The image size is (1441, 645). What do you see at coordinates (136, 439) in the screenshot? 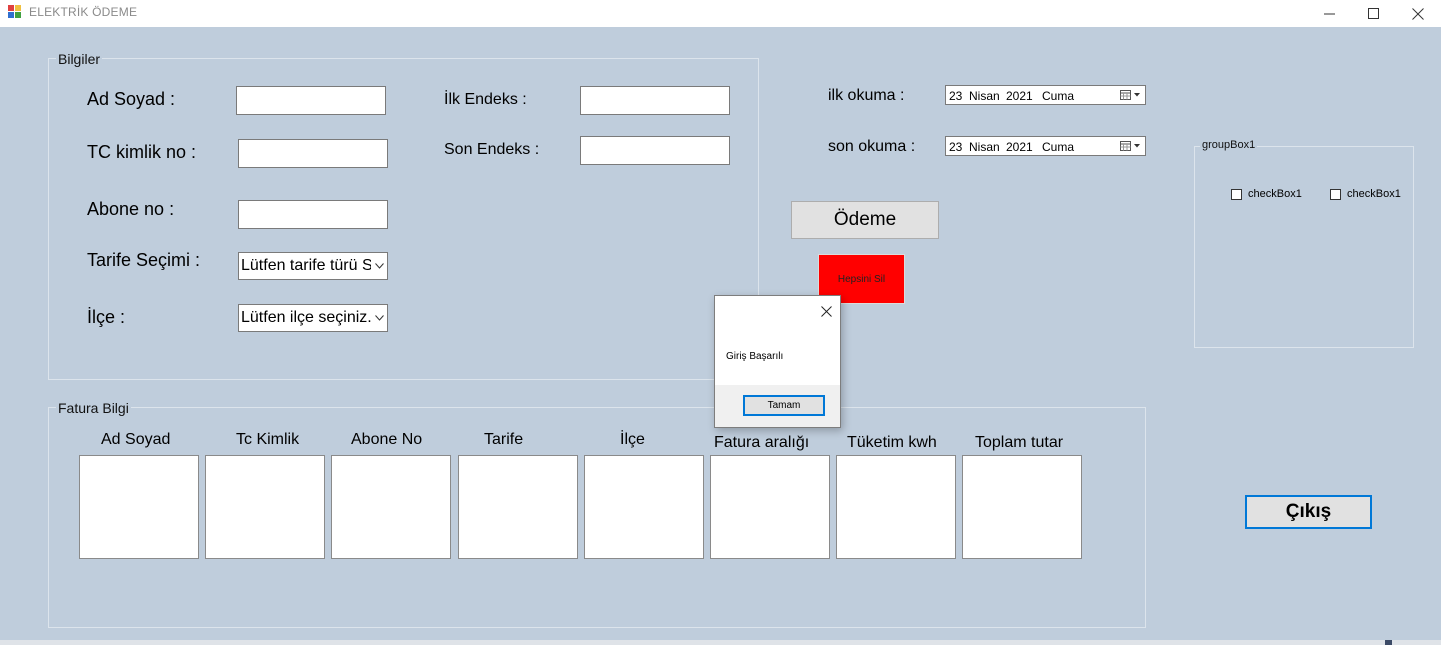
I see `col-header-ad-soyad: Ad Soyad` at bounding box center [136, 439].